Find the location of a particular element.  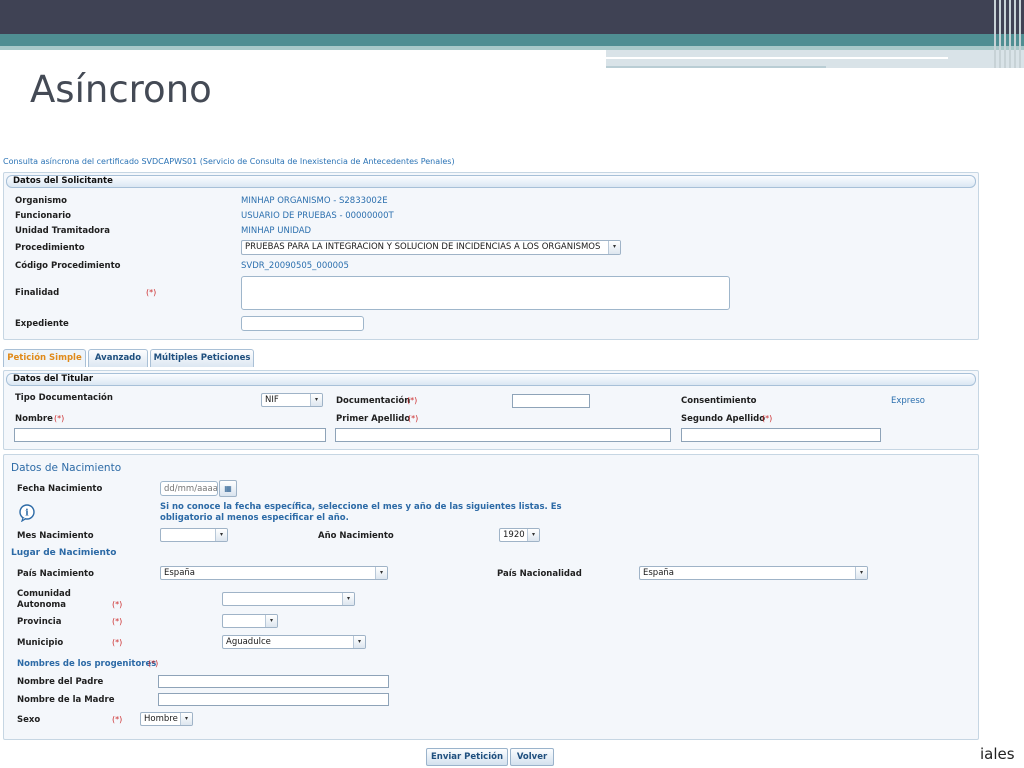

calendar-icon: ▦ is located at coordinates (228, 488).